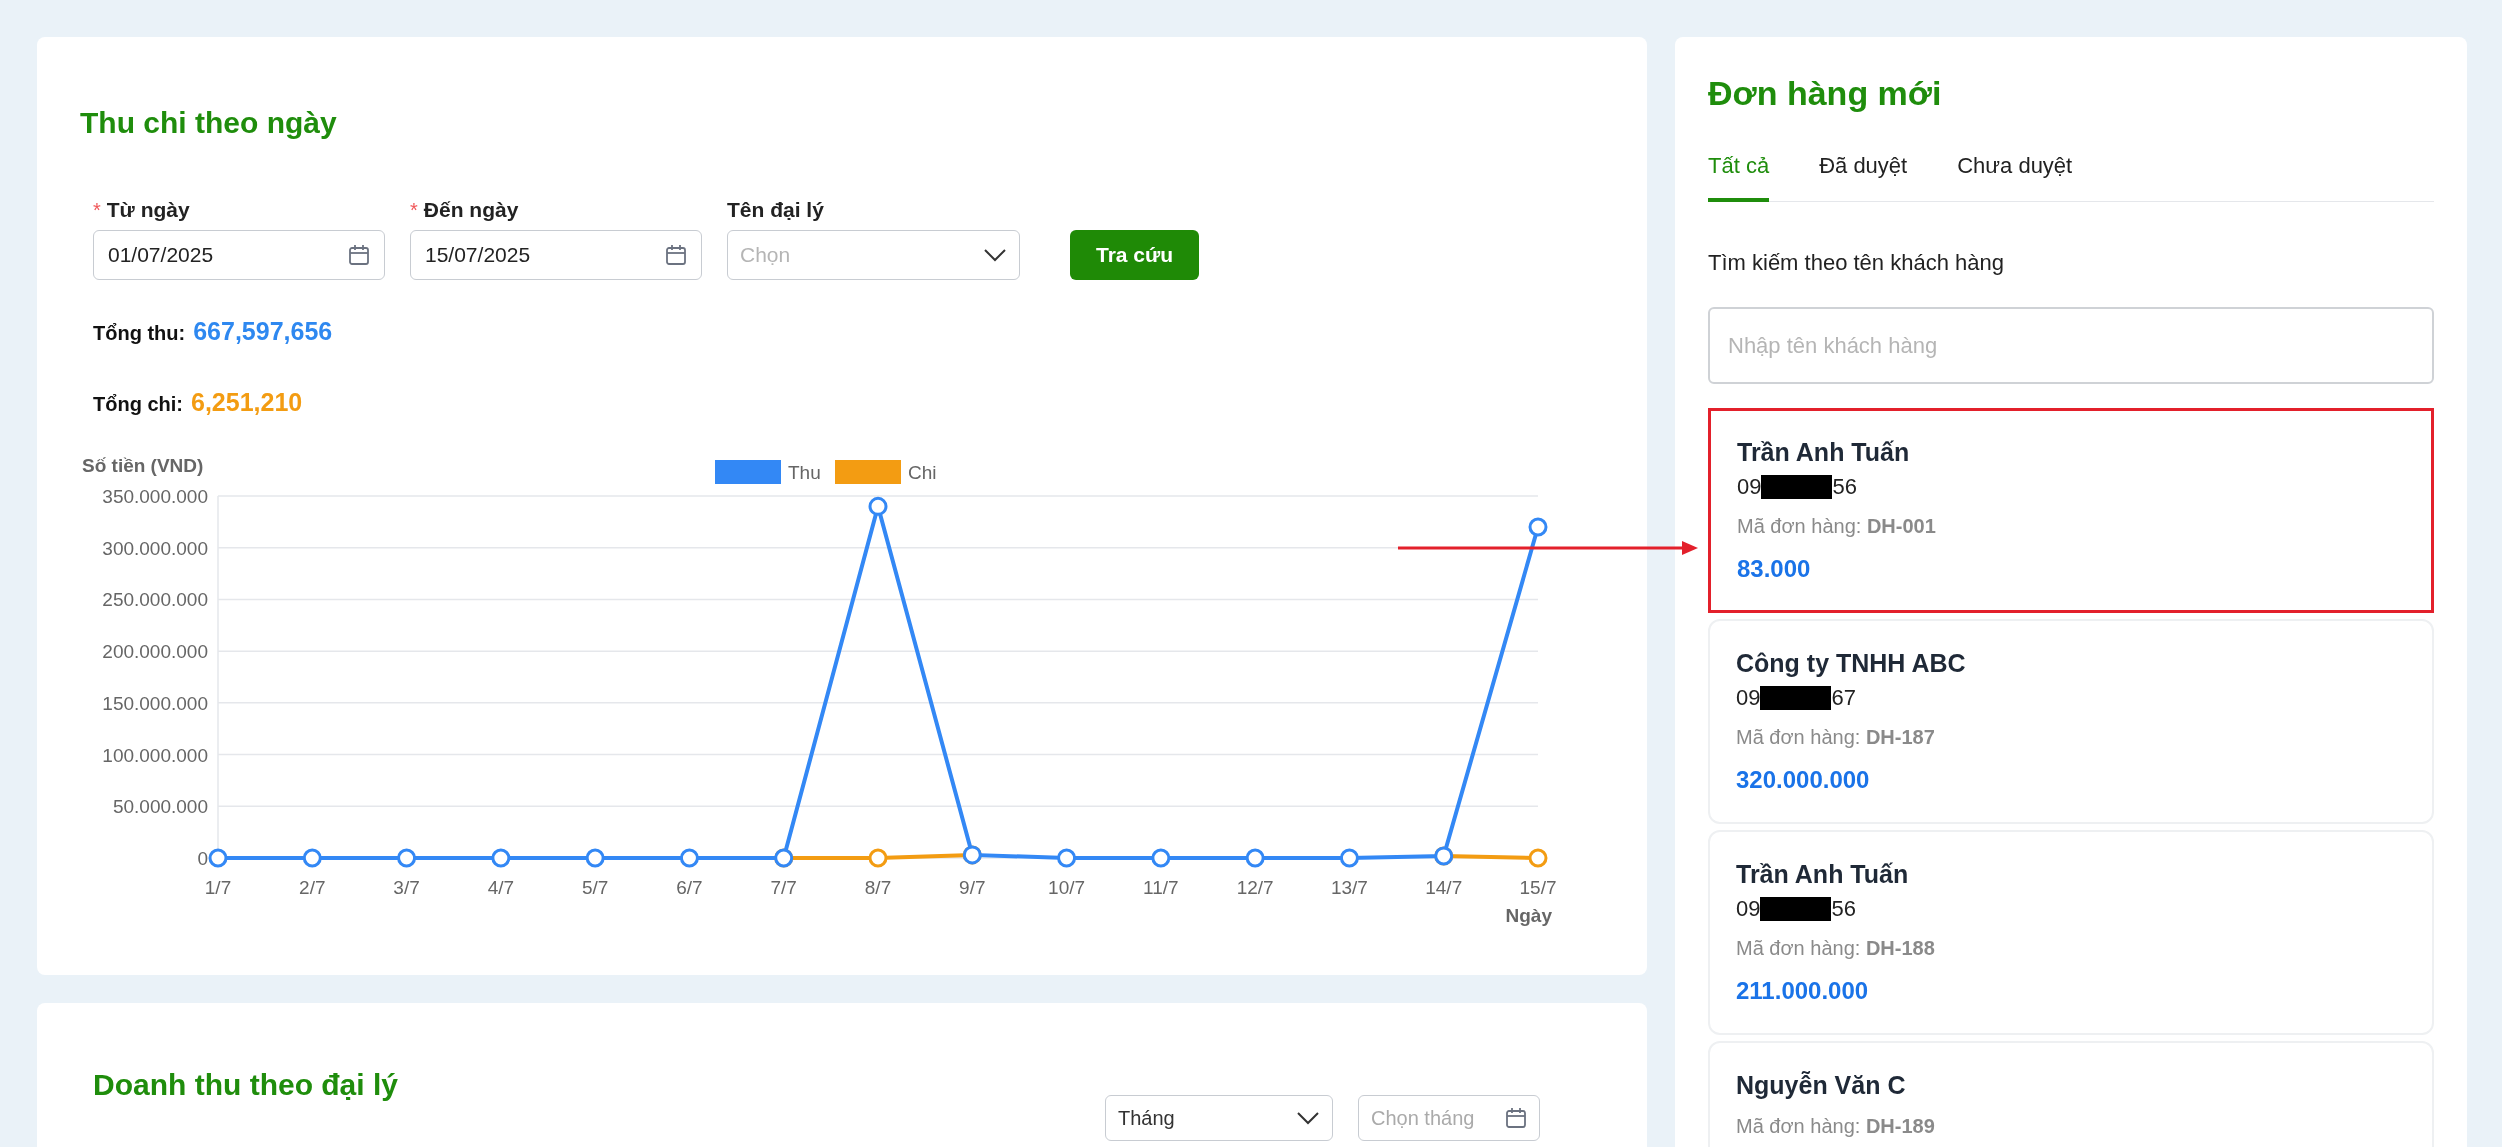 The image size is (2502, 1147). Describe the element at coordinates (2015, 175) in the screenshot. I see `tab: Chưa duyệt` at that location.